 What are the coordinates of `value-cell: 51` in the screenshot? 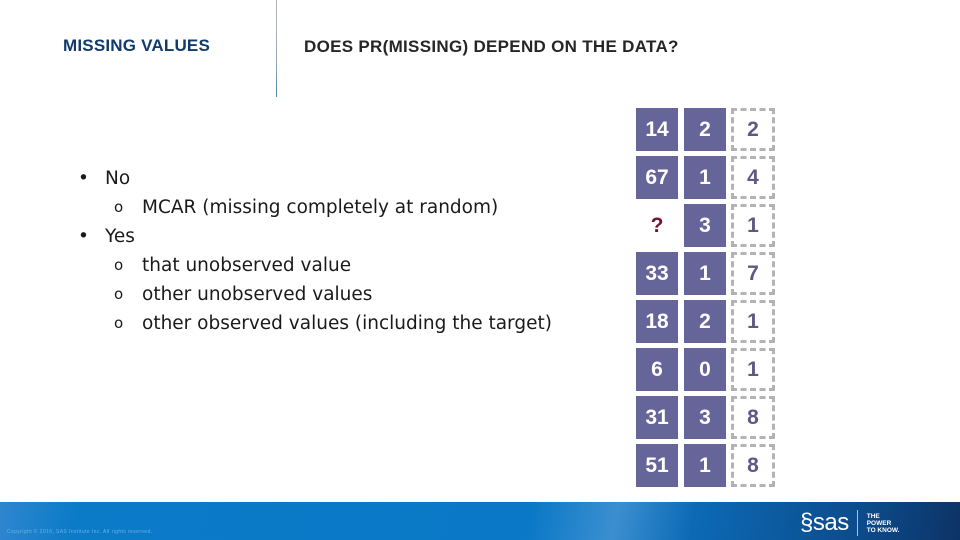 It's located at (657, 465).